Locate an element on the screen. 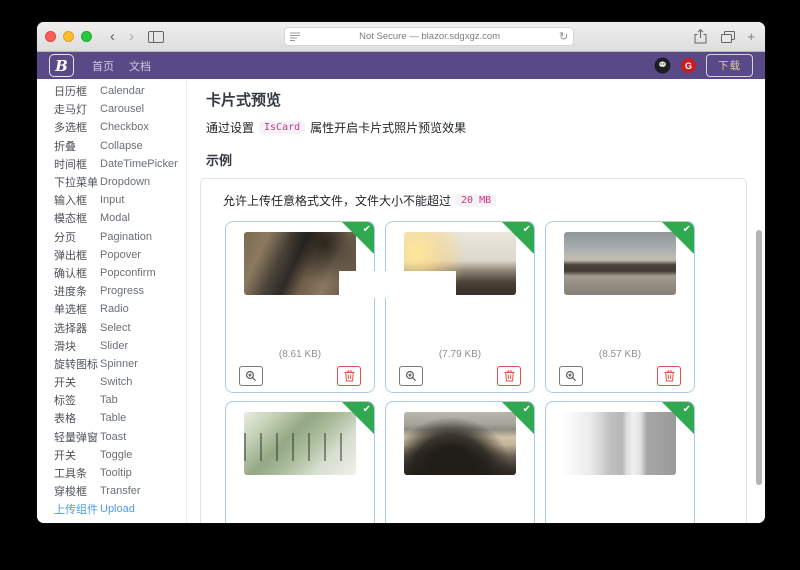  github-icon is located at coordinates (662, 65).